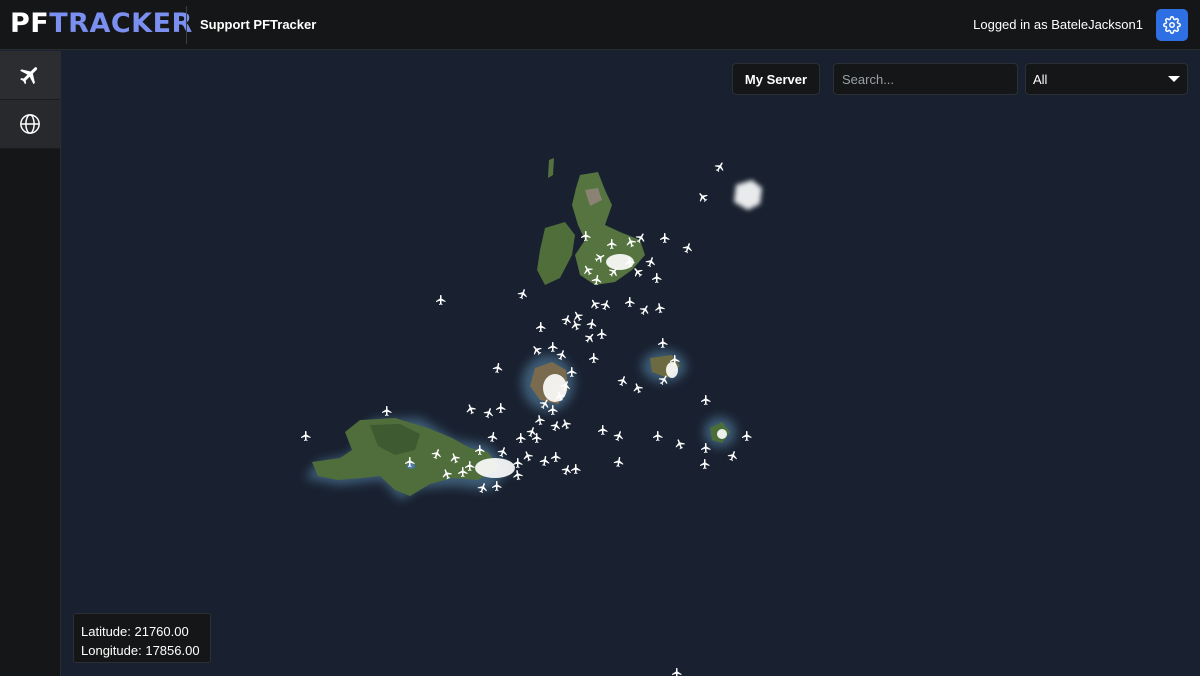 The image size is (1200, 676). I want to click on pftracker-logo: PFTRACKER, so click(101, 24).